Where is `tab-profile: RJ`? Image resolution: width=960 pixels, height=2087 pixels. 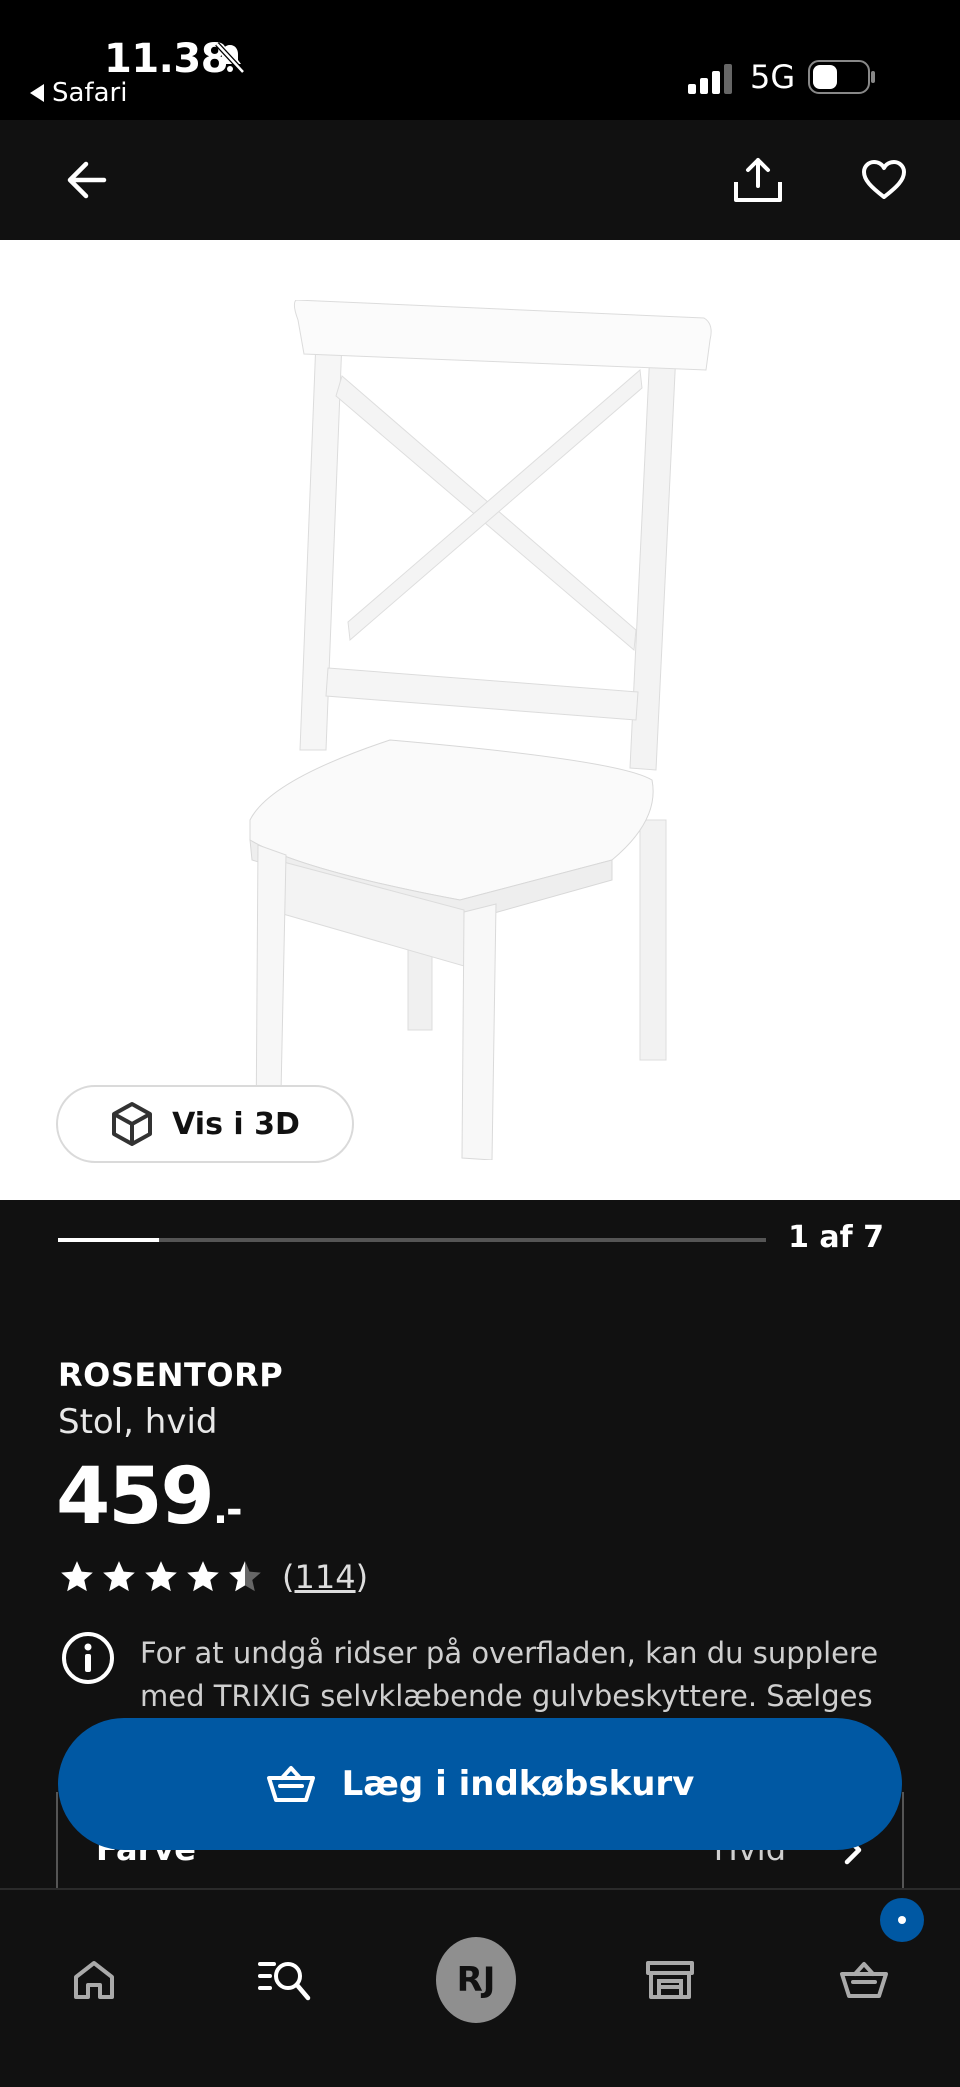
tab-profile: RJ is located at coordinates (476, 1980).